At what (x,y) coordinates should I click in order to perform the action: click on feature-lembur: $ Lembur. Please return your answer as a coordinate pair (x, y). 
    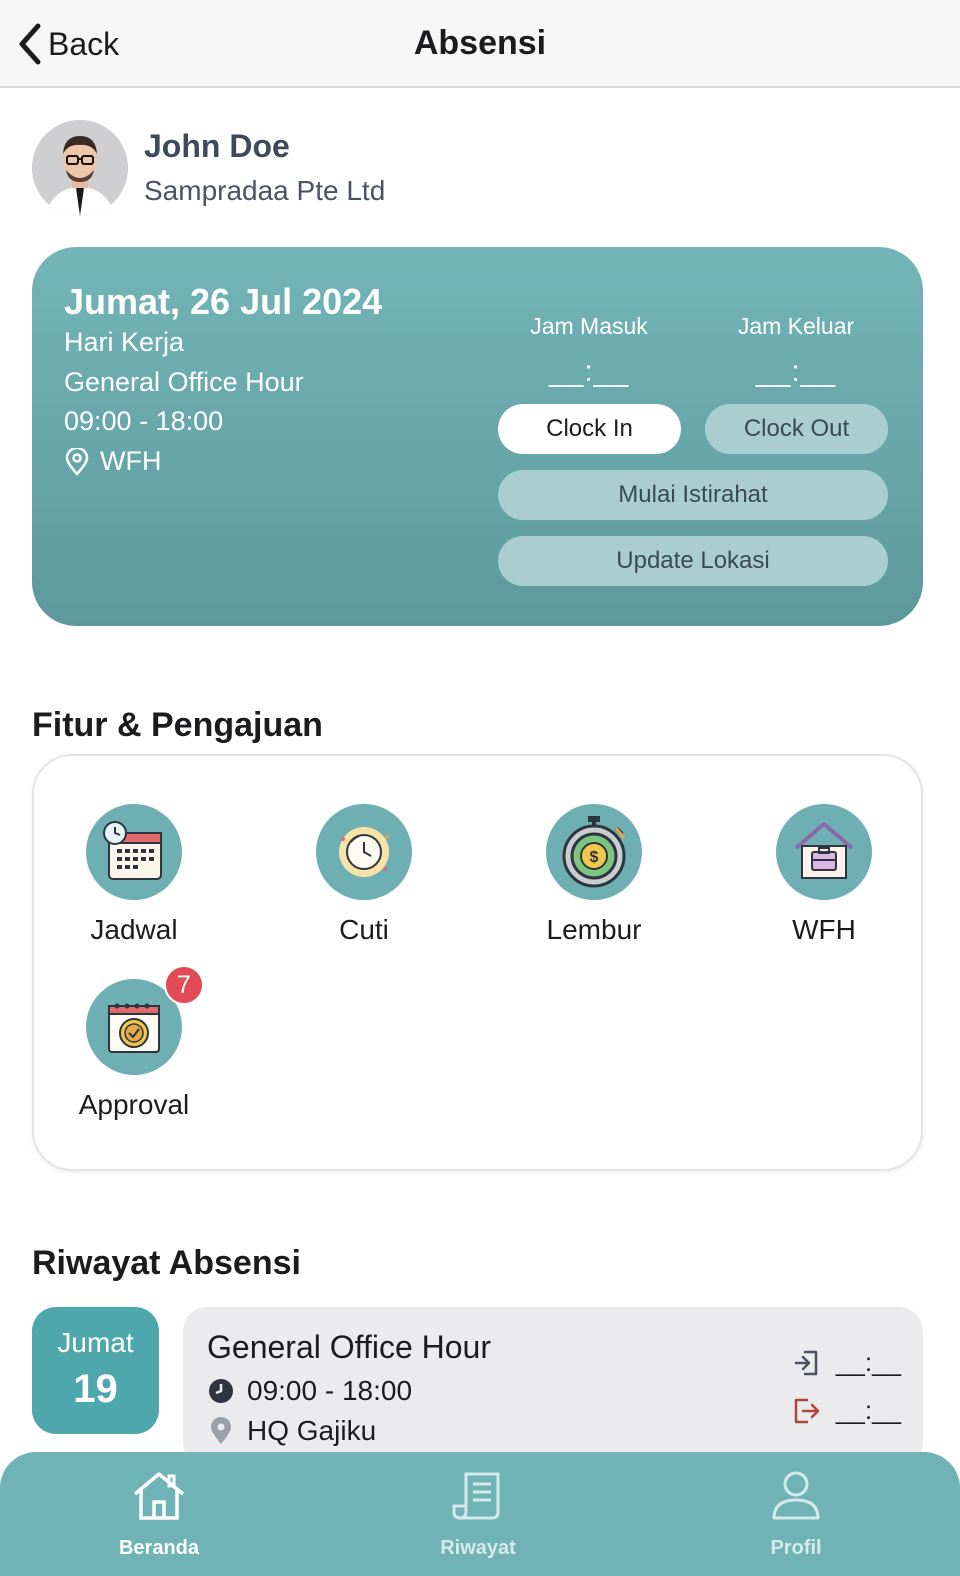
    Looking at the image, I should click on (594, 875).